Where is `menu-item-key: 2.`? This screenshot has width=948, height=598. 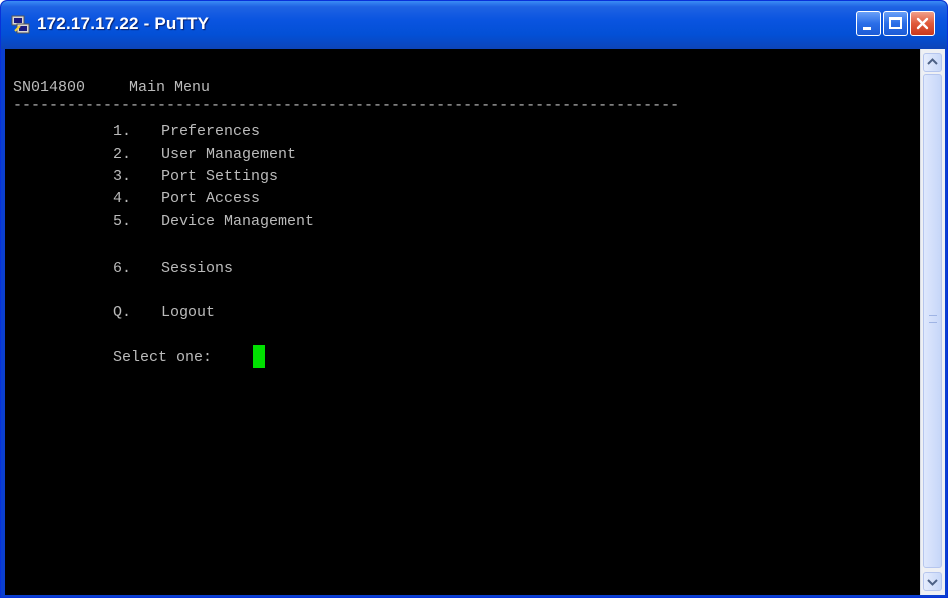 menu-item-key: 2. is located at coordinates (122, 154).